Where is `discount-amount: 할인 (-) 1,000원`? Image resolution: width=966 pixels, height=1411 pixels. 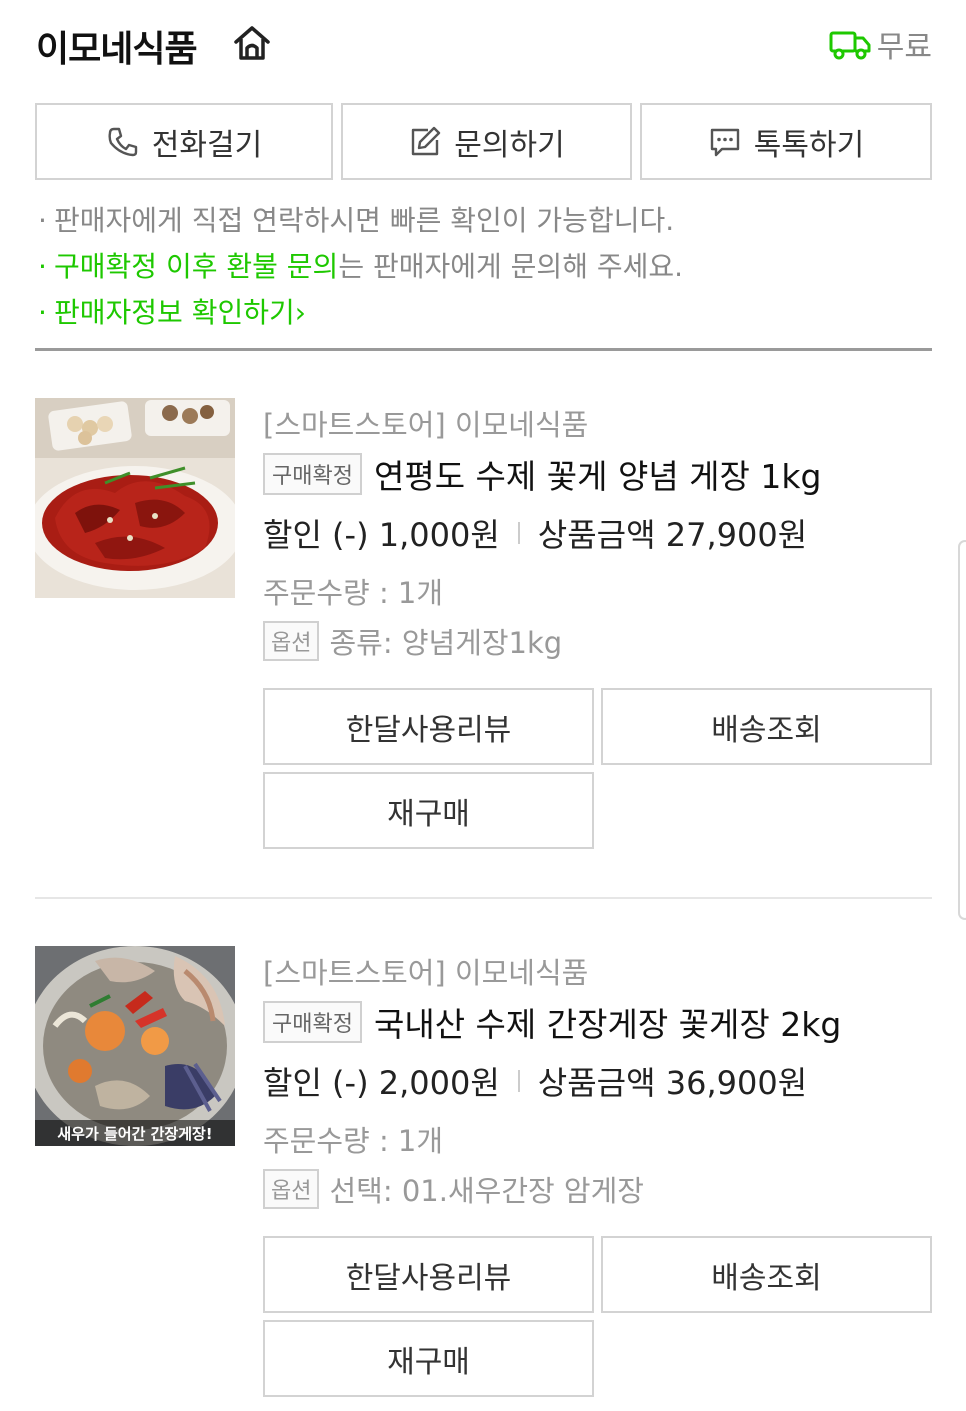
discount-amount: 할인 (-) 1,000원 is located at coordinates (381, 535).